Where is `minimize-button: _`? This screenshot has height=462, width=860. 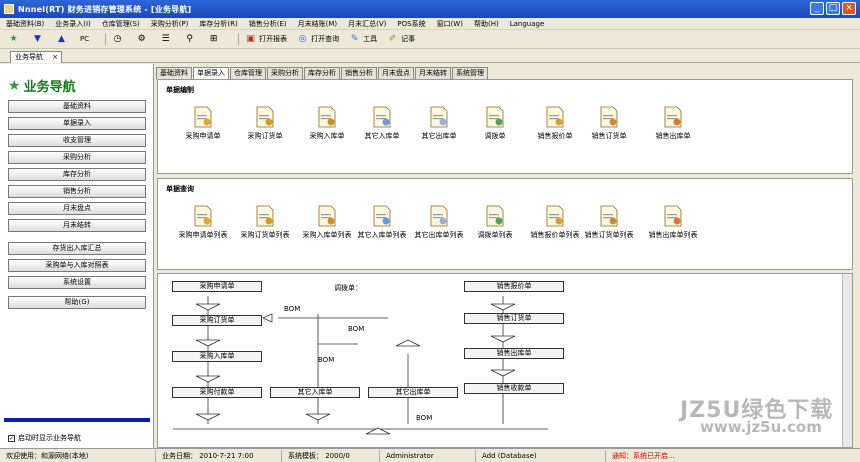 minimize-button: _ is located at coordinates (817, 8).